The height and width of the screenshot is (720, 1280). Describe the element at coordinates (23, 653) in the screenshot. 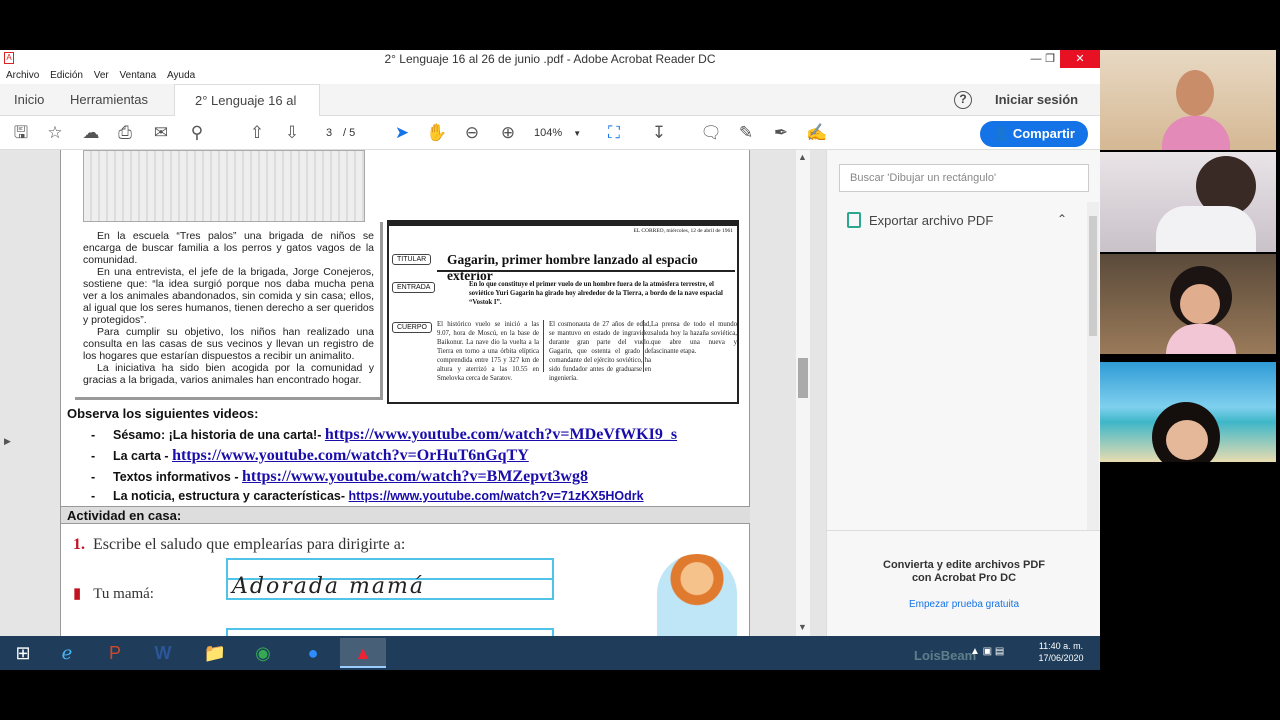

I see `windows-start-icon: ⊞` at that location.